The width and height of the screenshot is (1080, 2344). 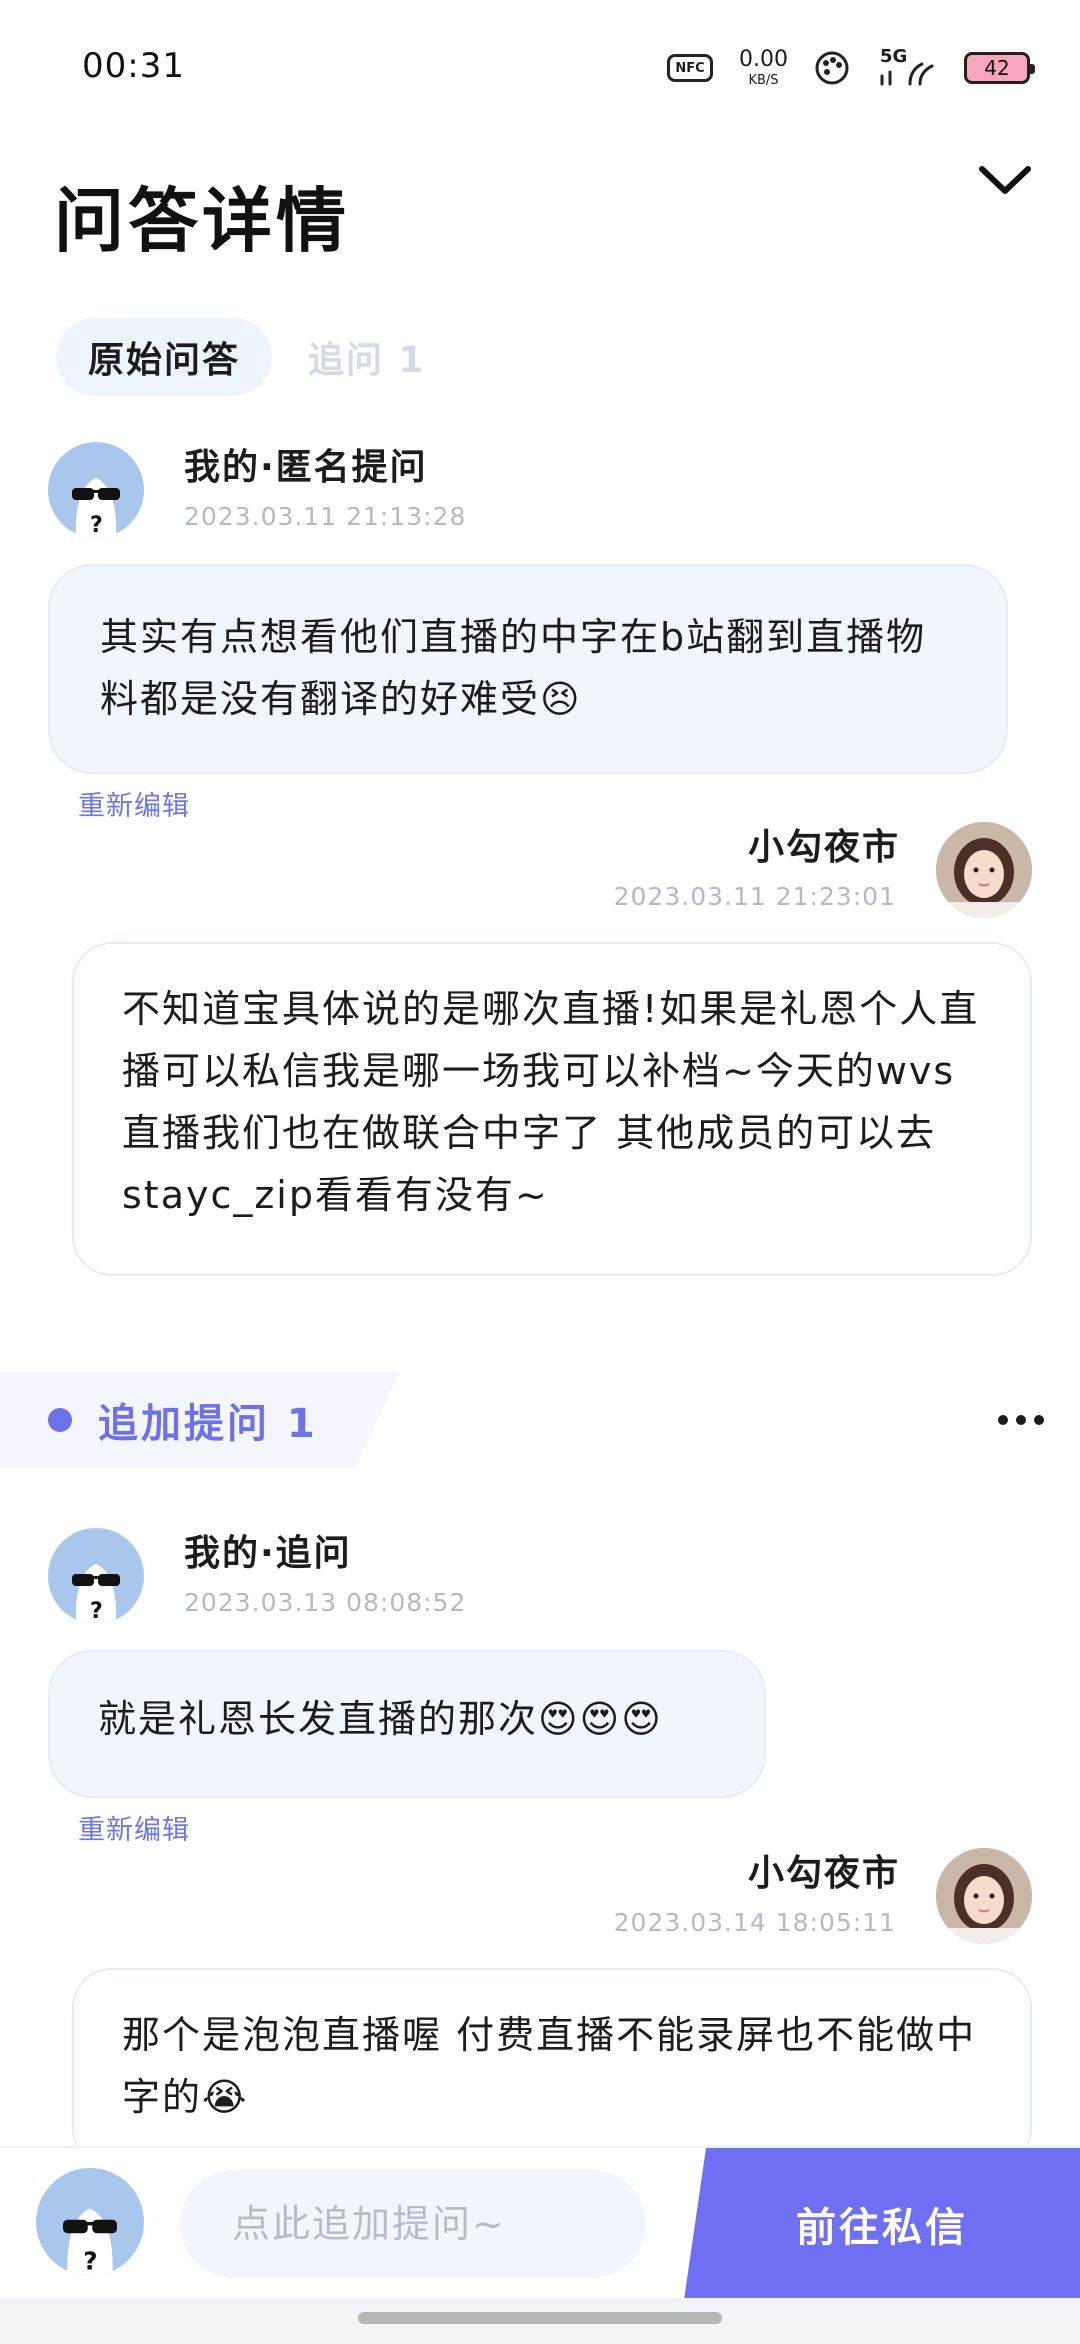 What do you see at coordinates (754, 896) in the screenshot?
I see `answer-time: 2023.03.11 21:23:01` at bounding box center [754, 896].